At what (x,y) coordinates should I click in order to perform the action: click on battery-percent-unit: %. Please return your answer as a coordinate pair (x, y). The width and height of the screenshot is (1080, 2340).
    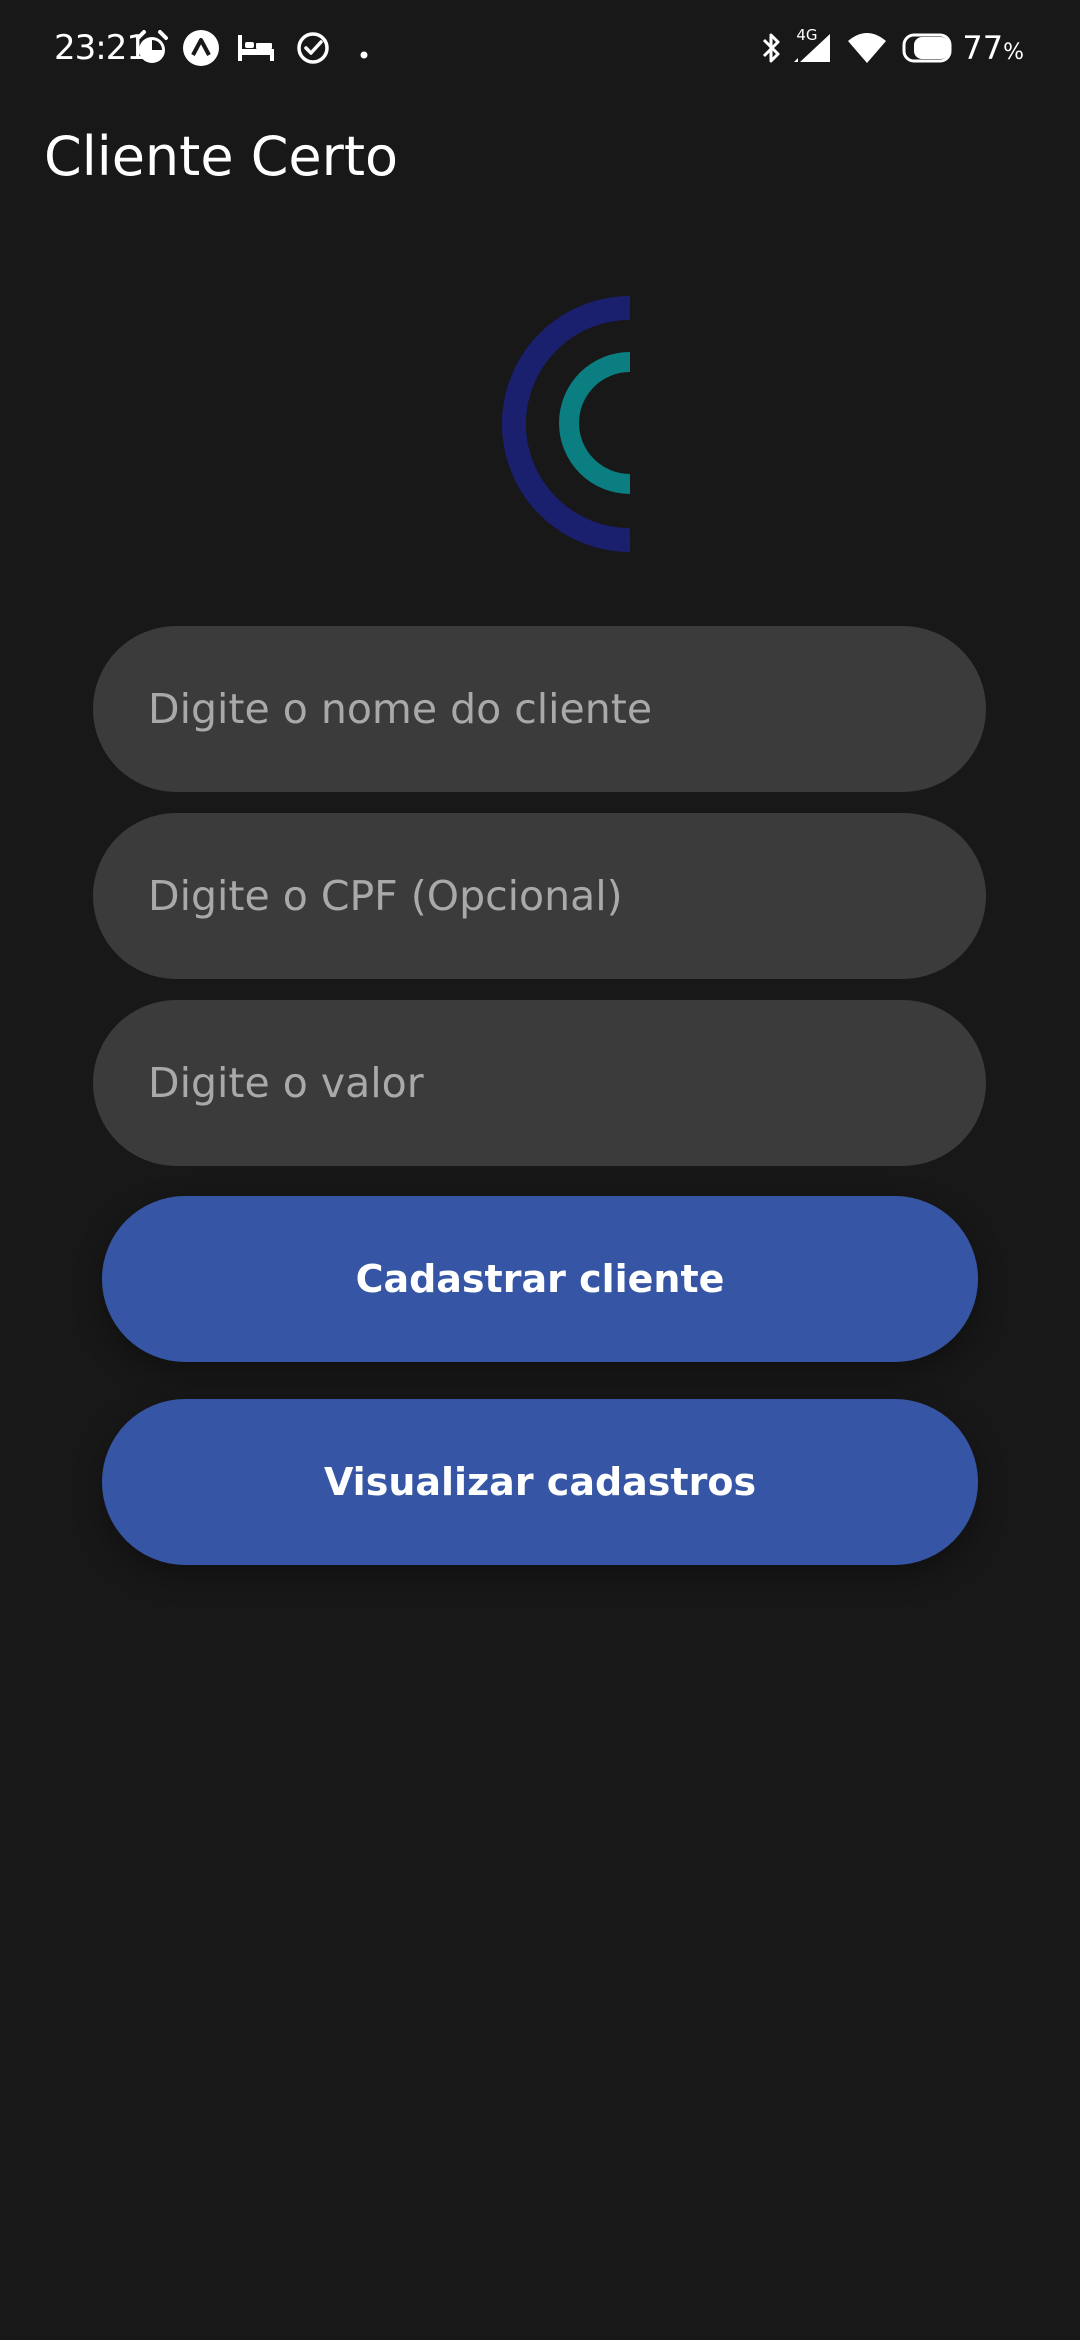
    Looking at the image, I should click on (1013, 52).